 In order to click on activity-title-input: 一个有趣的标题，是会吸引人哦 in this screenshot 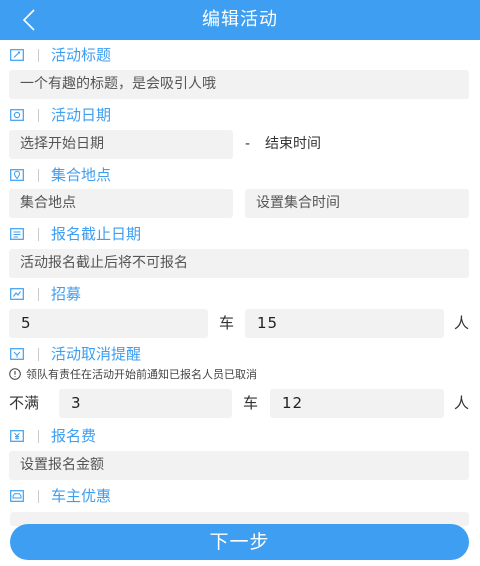, I will do `click(239, 84)`.